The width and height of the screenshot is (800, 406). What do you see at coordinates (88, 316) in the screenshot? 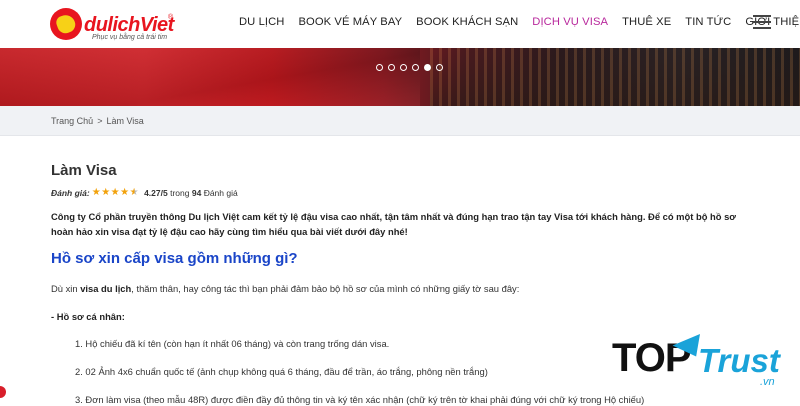
I see `subhead: - Hồ sơ cá nhân:` at bounding box center [88, 316].